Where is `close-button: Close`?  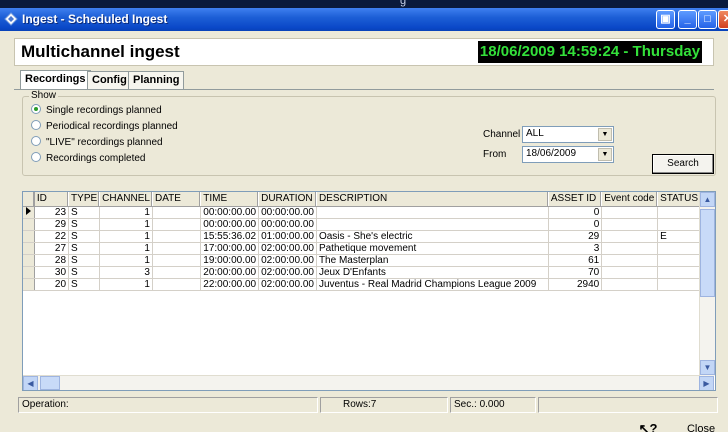
close-button: Close is located at coordinates (701, 426).